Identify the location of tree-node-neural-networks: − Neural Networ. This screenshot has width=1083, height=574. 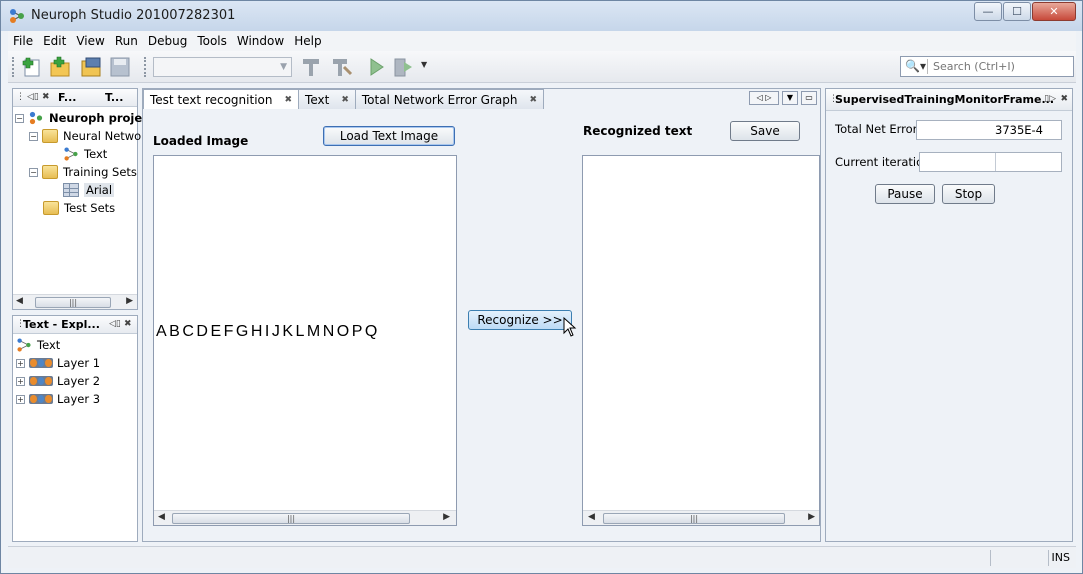
(87, 136).